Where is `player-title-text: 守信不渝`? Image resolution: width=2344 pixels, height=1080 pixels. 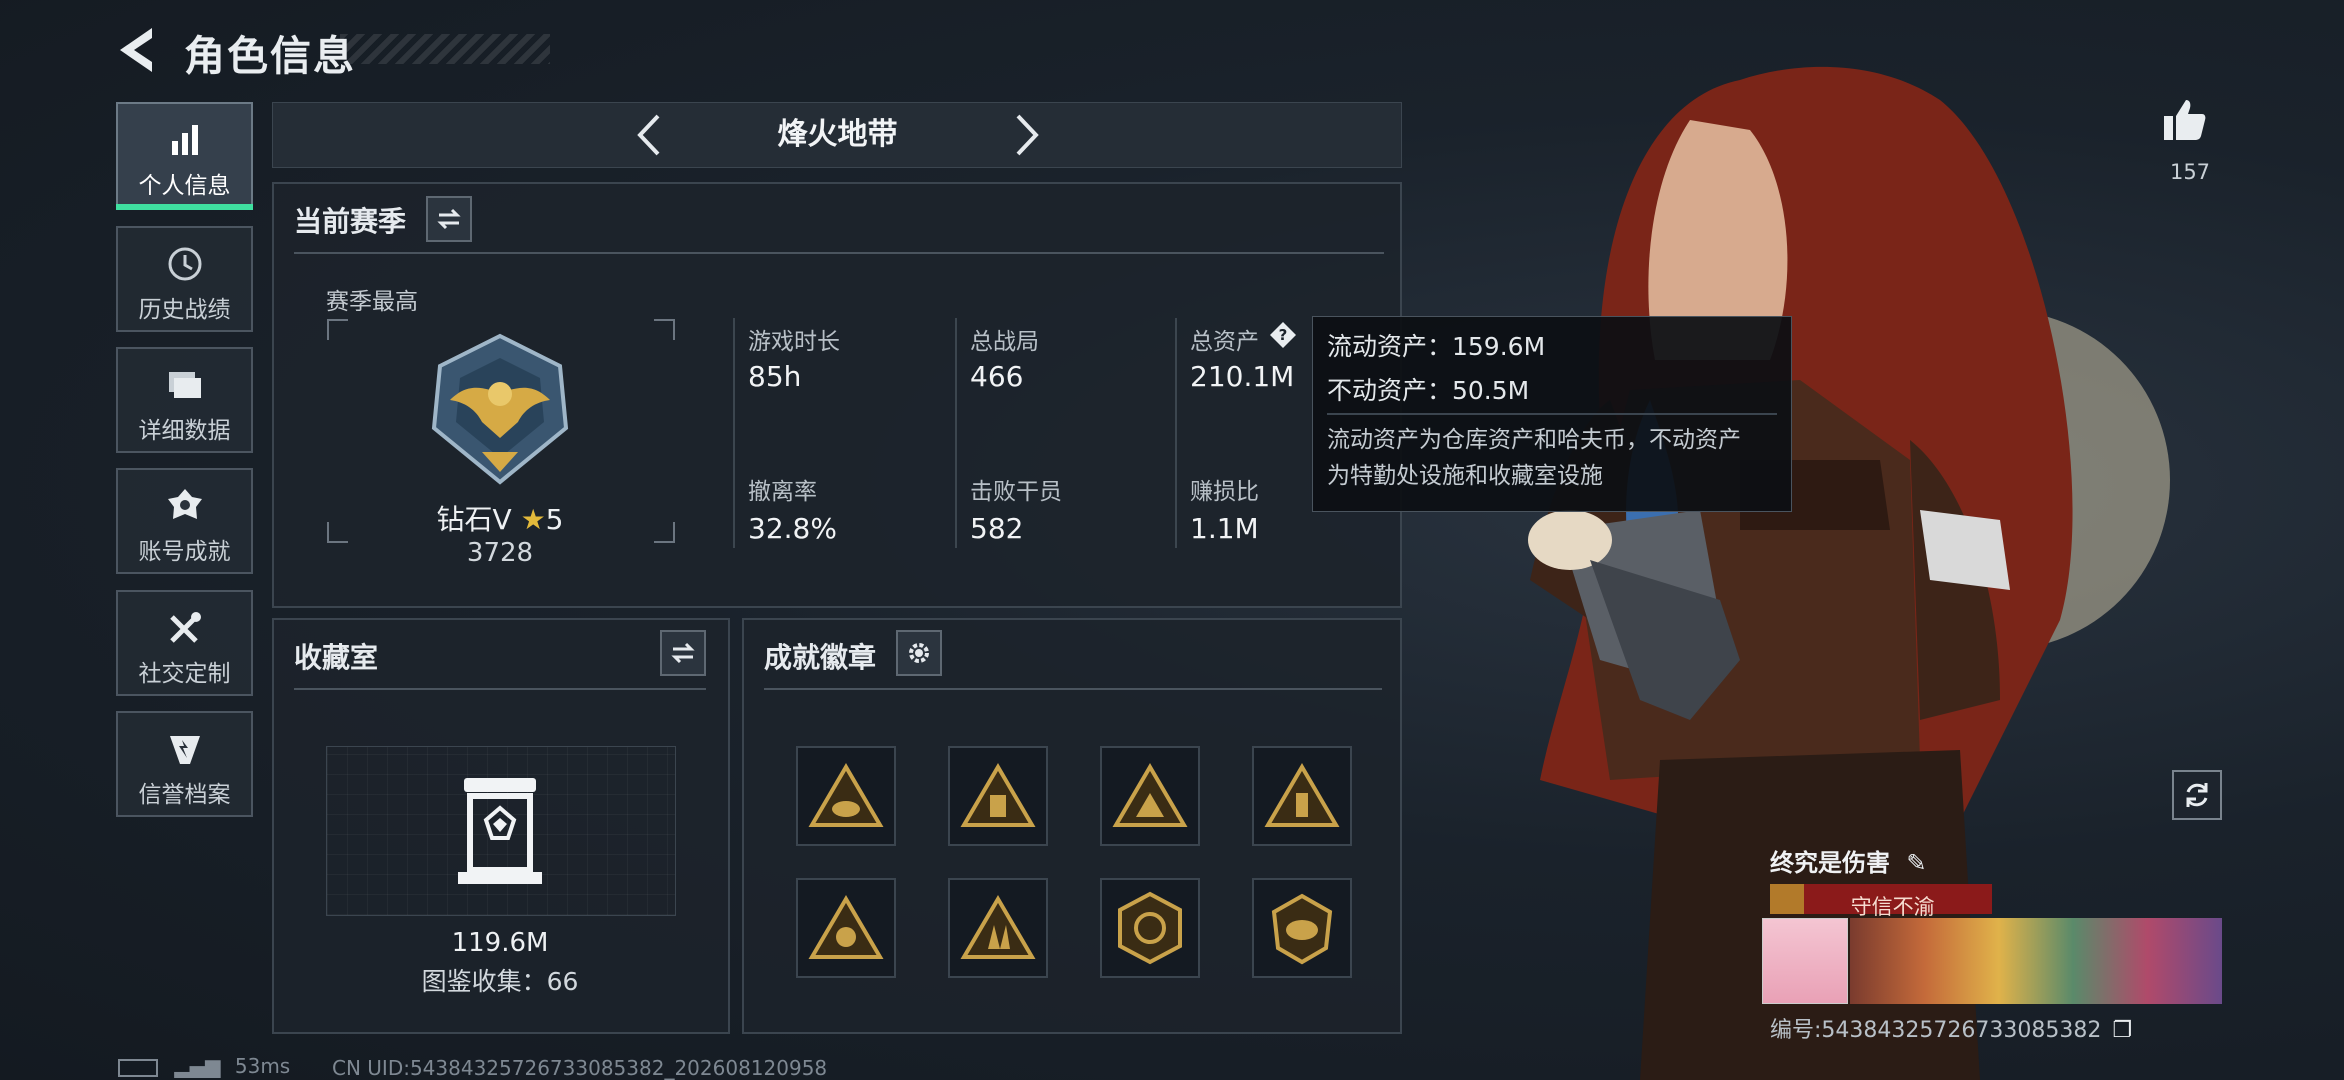 player-title-text: 守信不渝 is located at coordinates (1892, 907).